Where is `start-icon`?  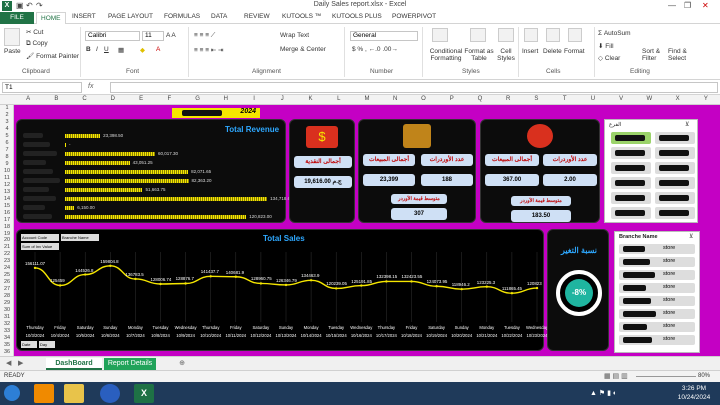
start-icon is located at coordinates (12, 393).